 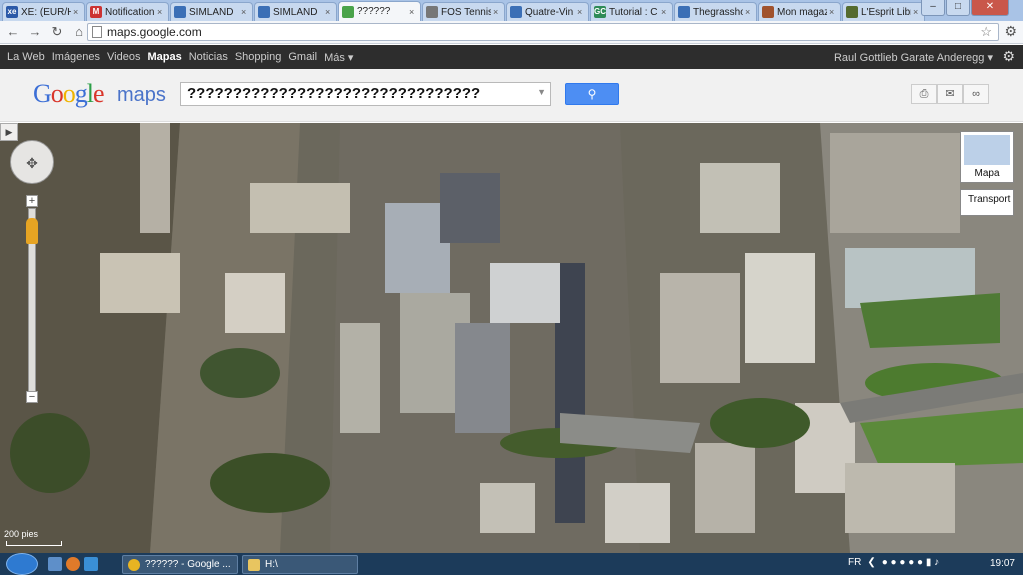 I want to click on close-window-button: ✕, so click(x=990, y=8).